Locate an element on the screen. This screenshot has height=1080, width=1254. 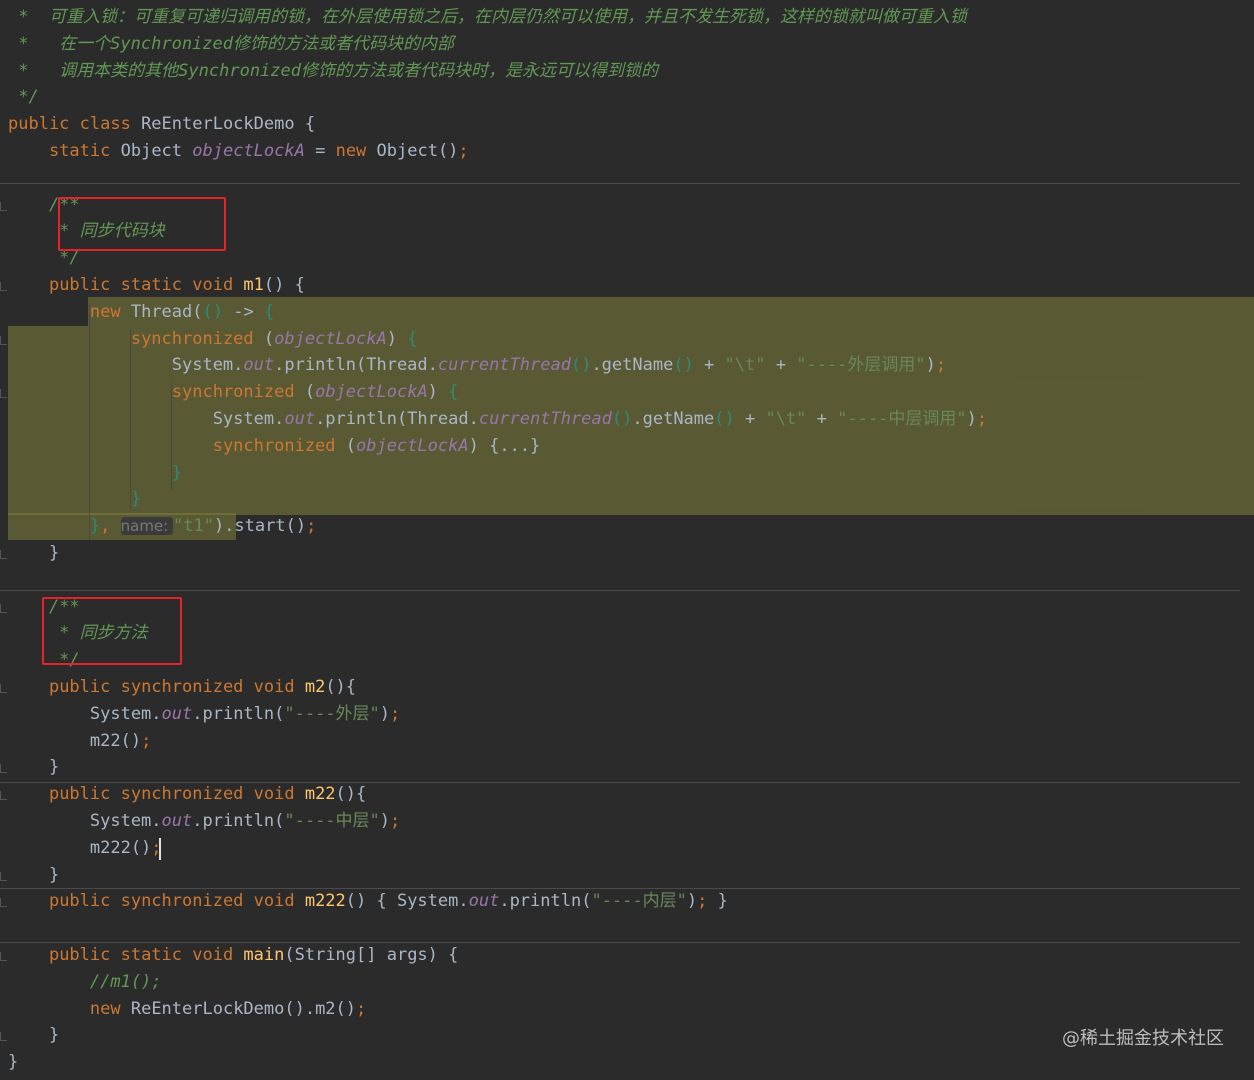
code-token-default: .getName is located at coordinates (673, 419).